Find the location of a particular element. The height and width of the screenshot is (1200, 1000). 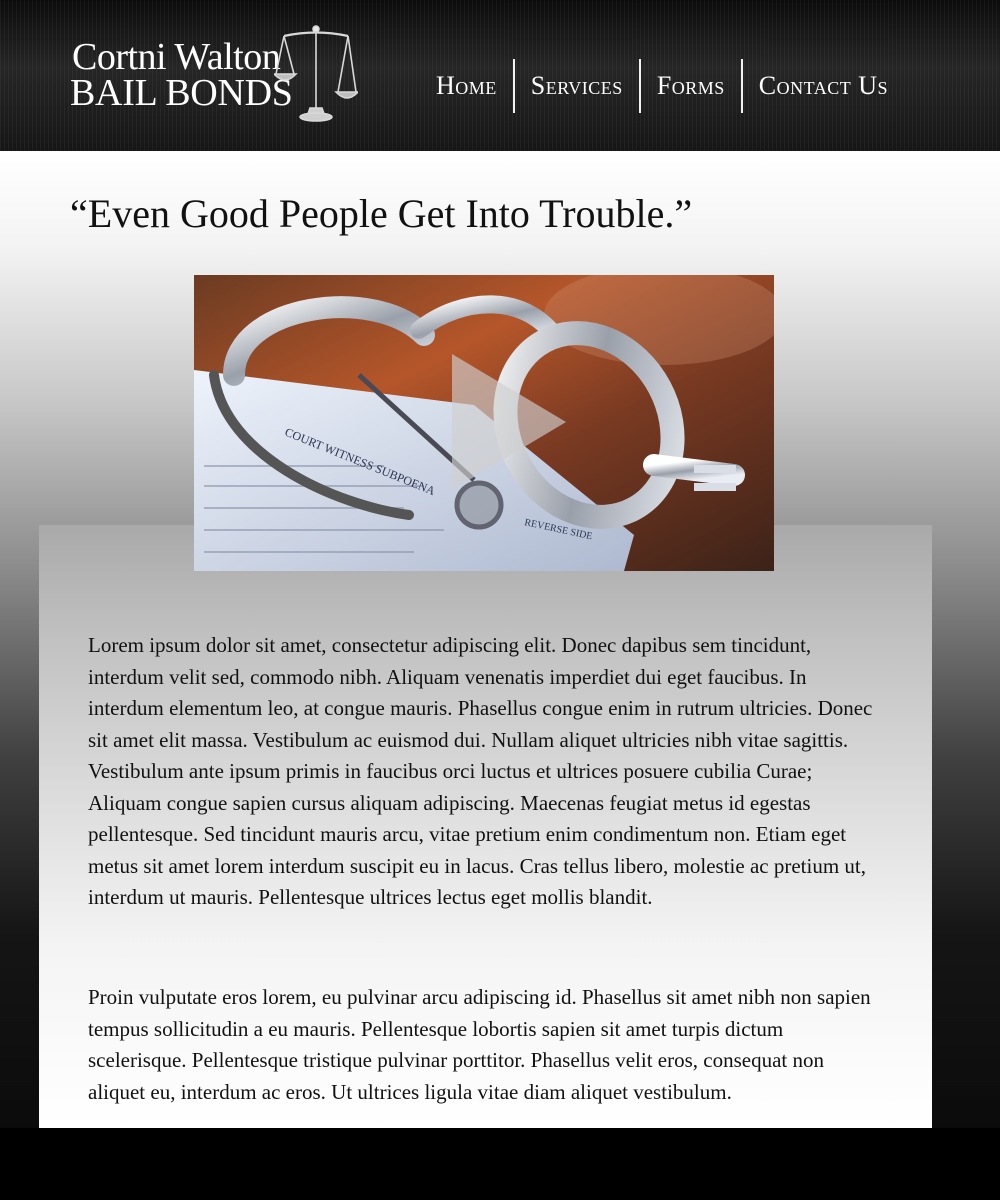

main-nav: Home Services Forms Contact Us is located at coordinates (662, 86).